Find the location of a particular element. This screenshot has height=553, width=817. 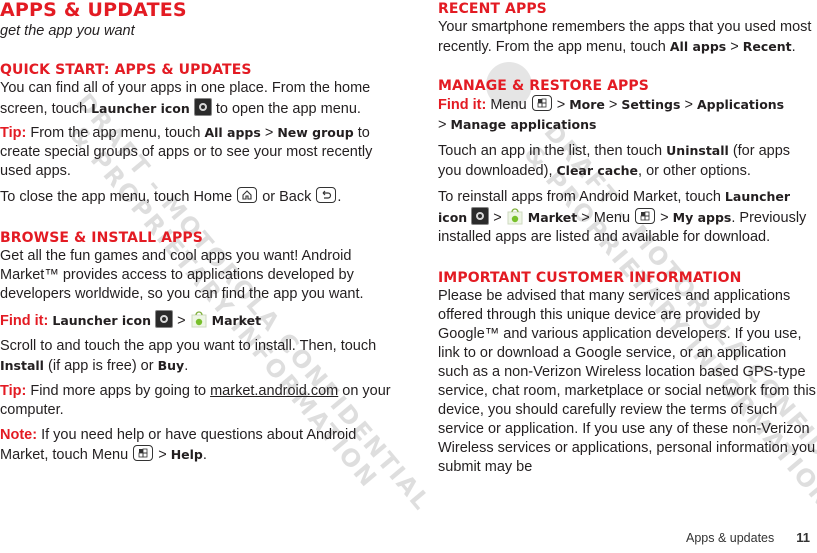

page-footer: Apps & updates 11 is located at coordinates (748, 537).